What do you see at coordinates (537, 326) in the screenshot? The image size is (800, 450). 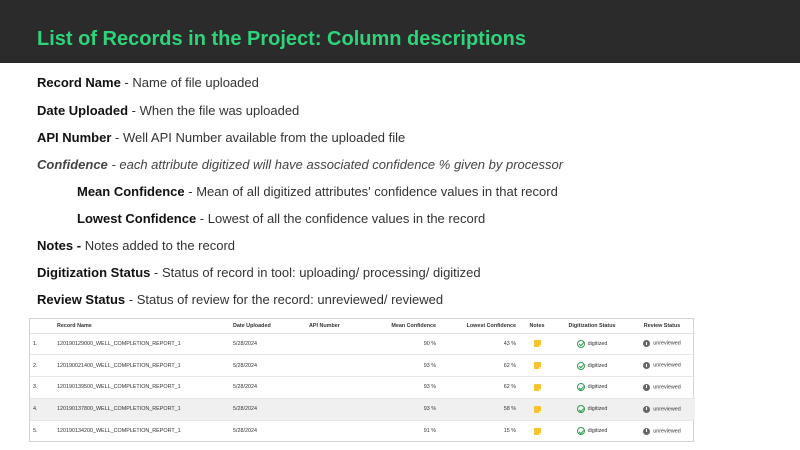 I see `header-notes: Notes` at bounding box center [537, 326].